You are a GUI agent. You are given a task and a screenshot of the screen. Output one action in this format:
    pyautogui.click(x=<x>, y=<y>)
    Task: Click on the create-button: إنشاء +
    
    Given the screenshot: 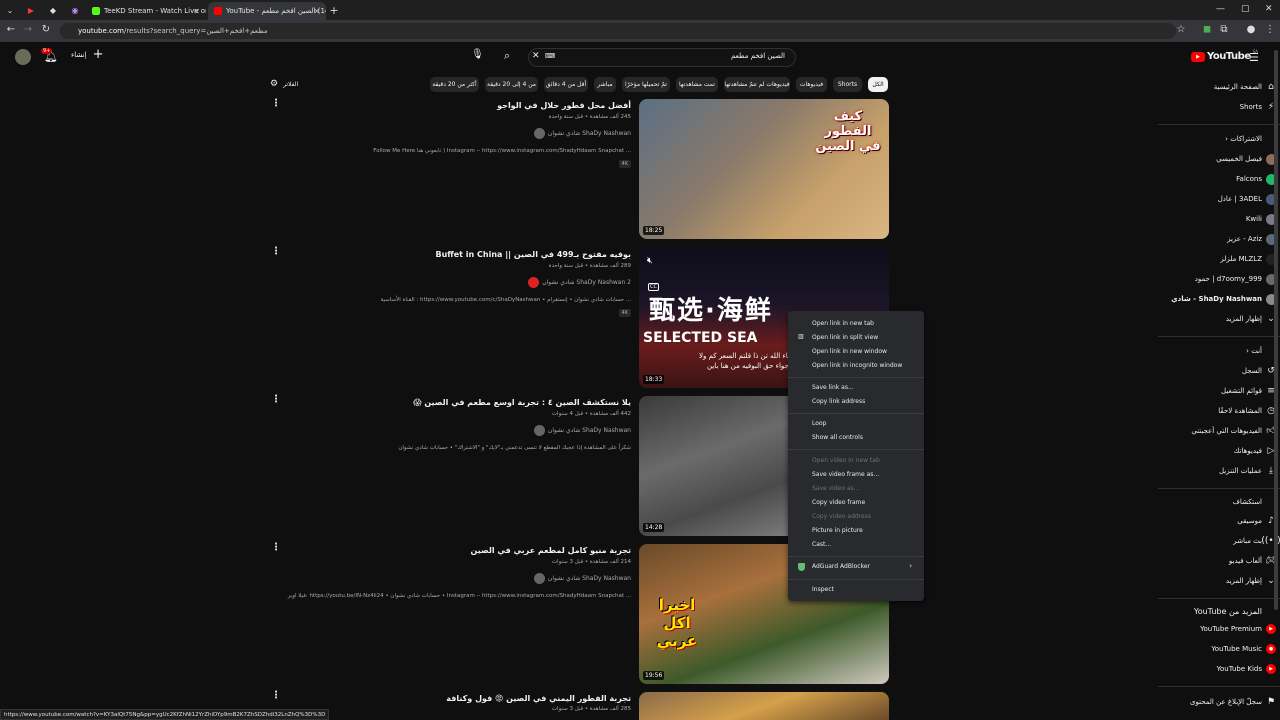 What is the action you would take?
    pyautogui.click(x=87, y=54)
    